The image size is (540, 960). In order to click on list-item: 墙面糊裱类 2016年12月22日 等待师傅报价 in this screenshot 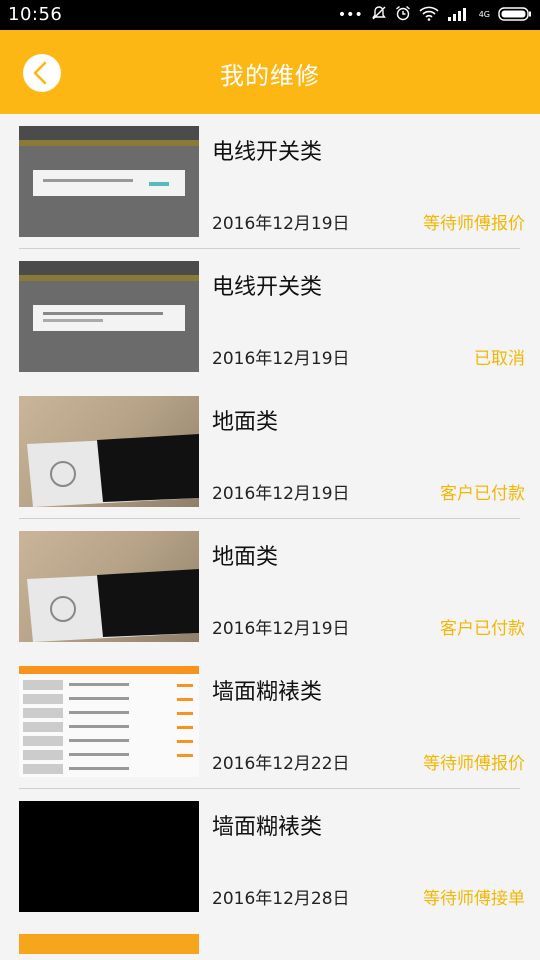, I will do `click(270, 721)`.